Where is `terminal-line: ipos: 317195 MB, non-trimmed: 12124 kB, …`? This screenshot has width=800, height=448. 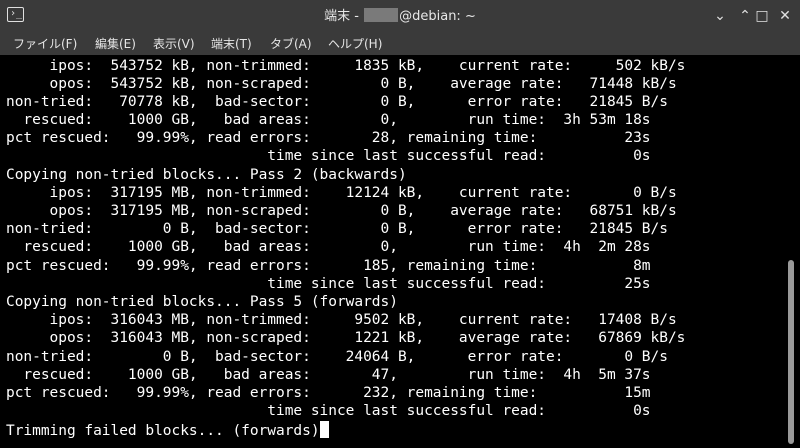
terminal-line: ipos: 317195 MB, non-trimmed: 12124 kB, … is located at coordinates (341, 193).